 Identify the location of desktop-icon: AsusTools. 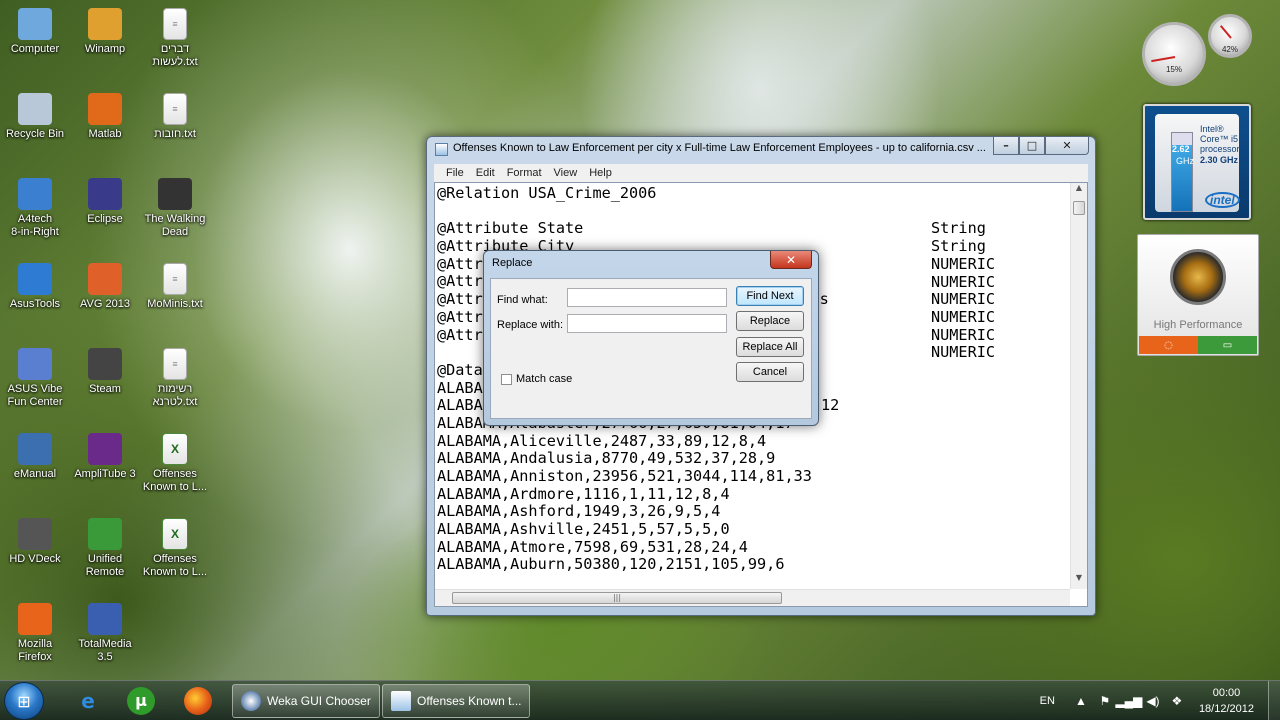
(35, 287).